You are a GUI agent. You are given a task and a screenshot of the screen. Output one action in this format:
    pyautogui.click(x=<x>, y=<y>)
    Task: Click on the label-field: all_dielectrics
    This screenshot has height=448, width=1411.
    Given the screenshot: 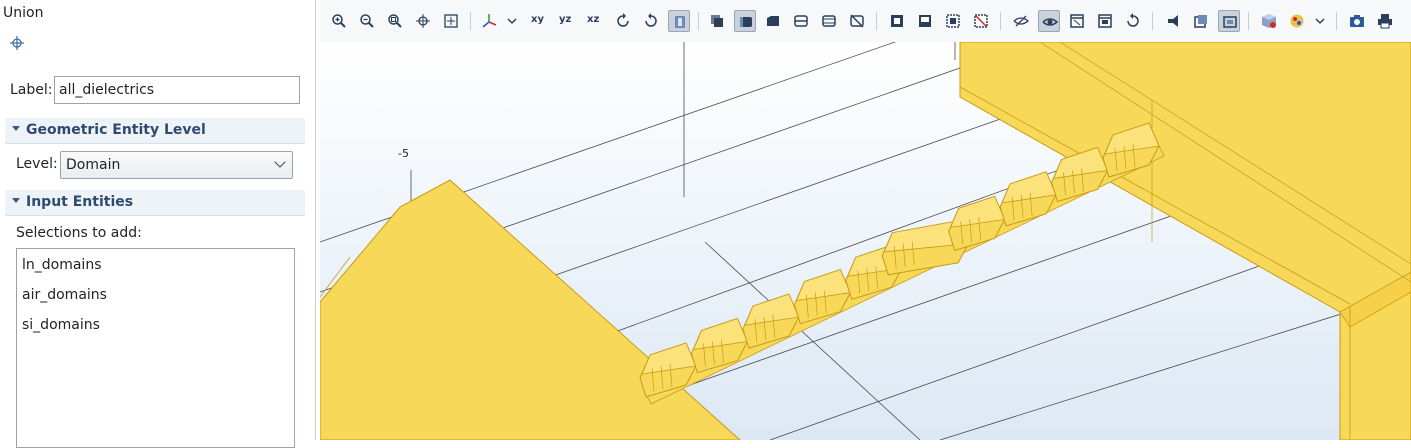 What is the action you would take?
    pyautogui.click(x=177, y=90)
    